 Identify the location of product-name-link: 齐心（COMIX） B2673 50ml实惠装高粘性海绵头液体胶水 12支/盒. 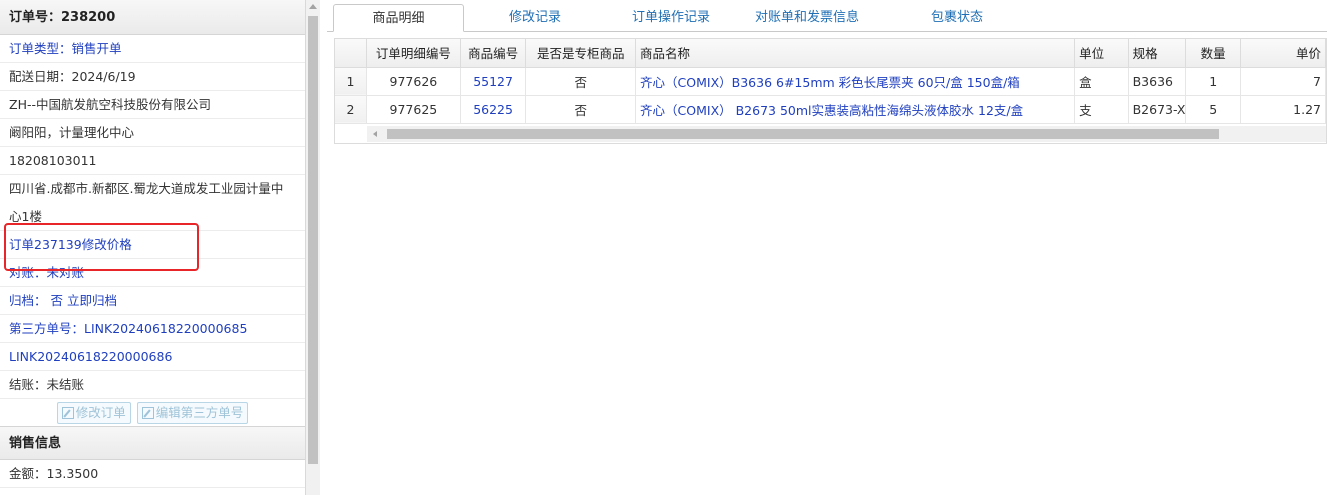
(855, 109).